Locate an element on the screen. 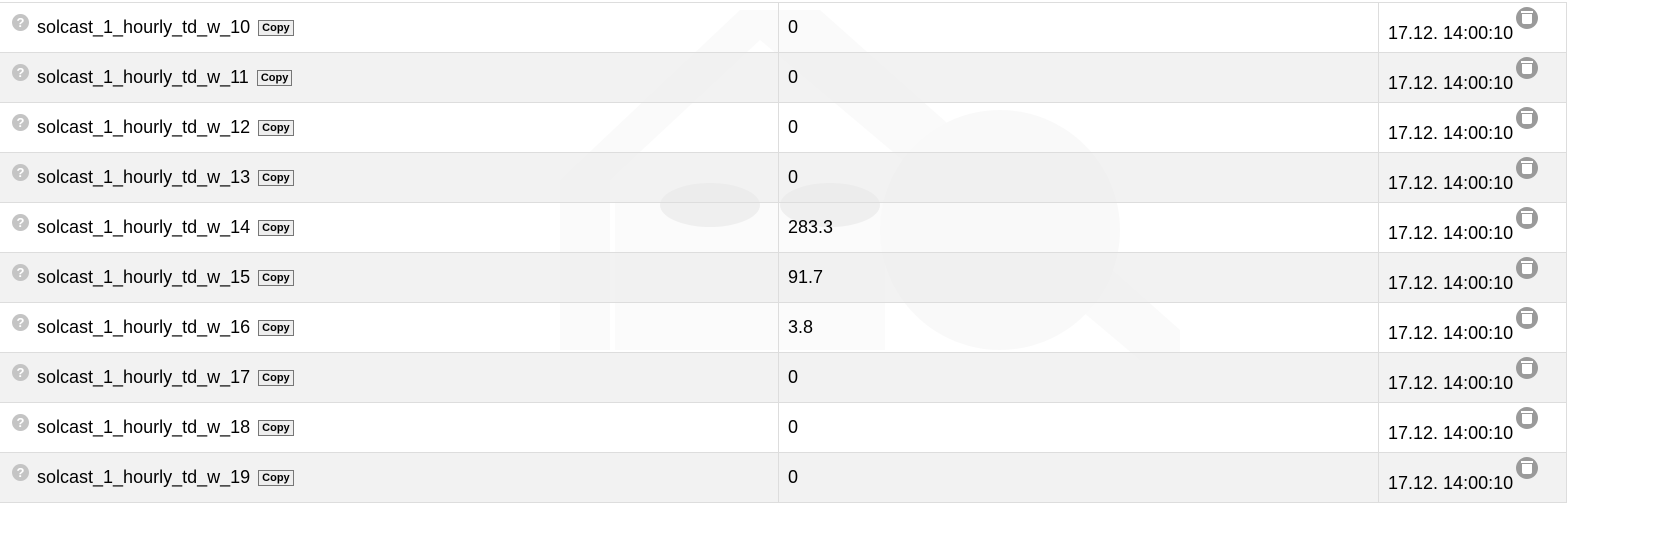 This screenshot has width=1677, height=537. state-name-cell: ? solcast_1_hourly_td_w_18 Copy is located at coordinates (389, 427).